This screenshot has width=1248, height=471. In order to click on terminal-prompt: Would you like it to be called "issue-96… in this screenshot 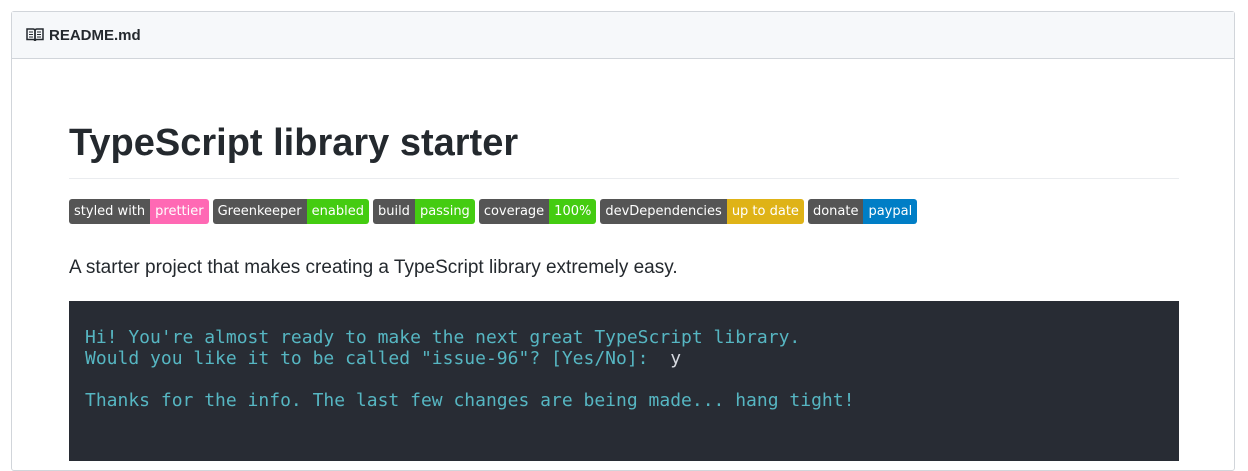, I will do `click(378, 358)`.